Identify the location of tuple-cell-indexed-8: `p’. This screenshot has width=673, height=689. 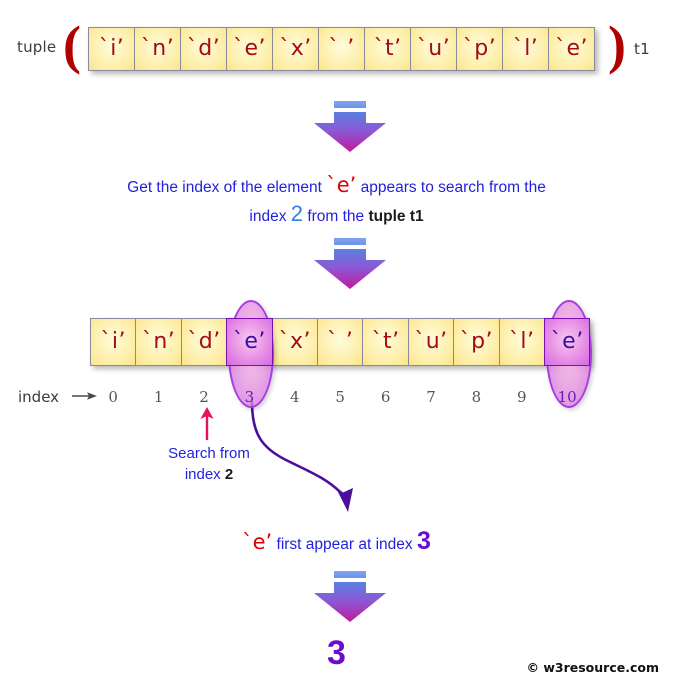
(476, 342).